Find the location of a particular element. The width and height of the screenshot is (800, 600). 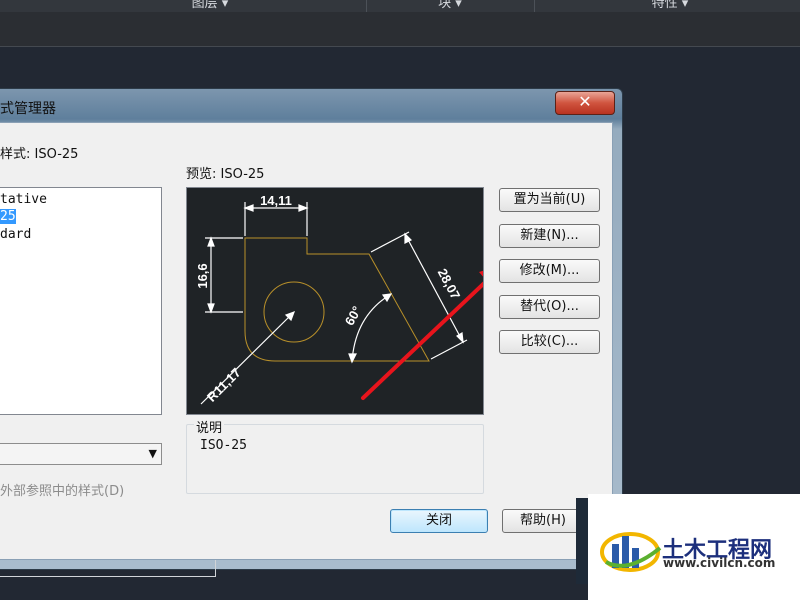

dim-text-left: 16,6 is located at coordinates (202, 275).